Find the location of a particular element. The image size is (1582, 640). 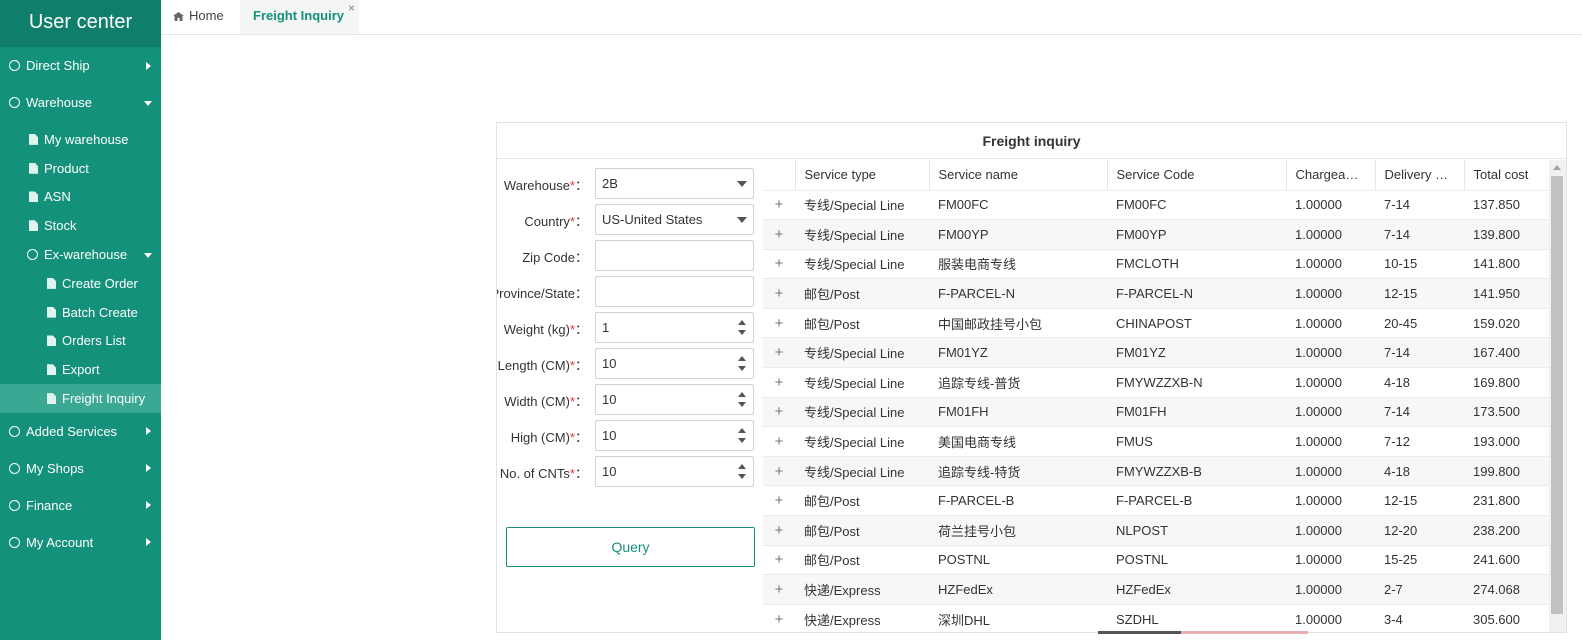

close-icon: × is located at coordinates (351, 12).